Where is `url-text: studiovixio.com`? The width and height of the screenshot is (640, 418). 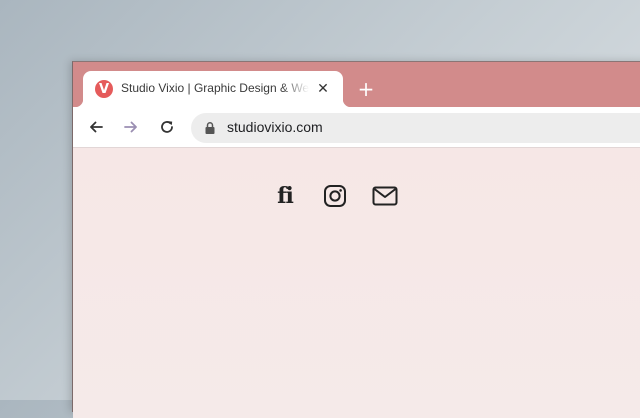 url-text: studiovixio.com is located at coordinates (275, 127).